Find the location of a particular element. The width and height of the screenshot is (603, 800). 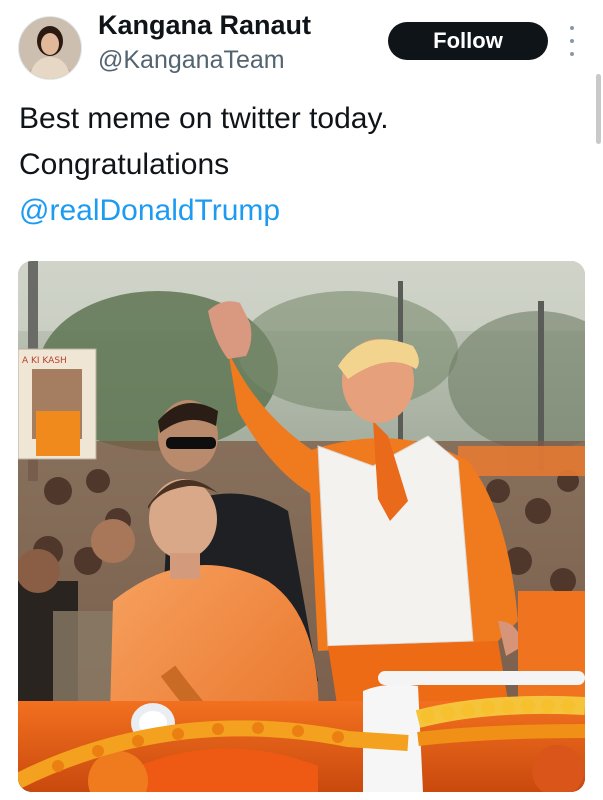

profile-avatar is located at coordinates (50, 48).